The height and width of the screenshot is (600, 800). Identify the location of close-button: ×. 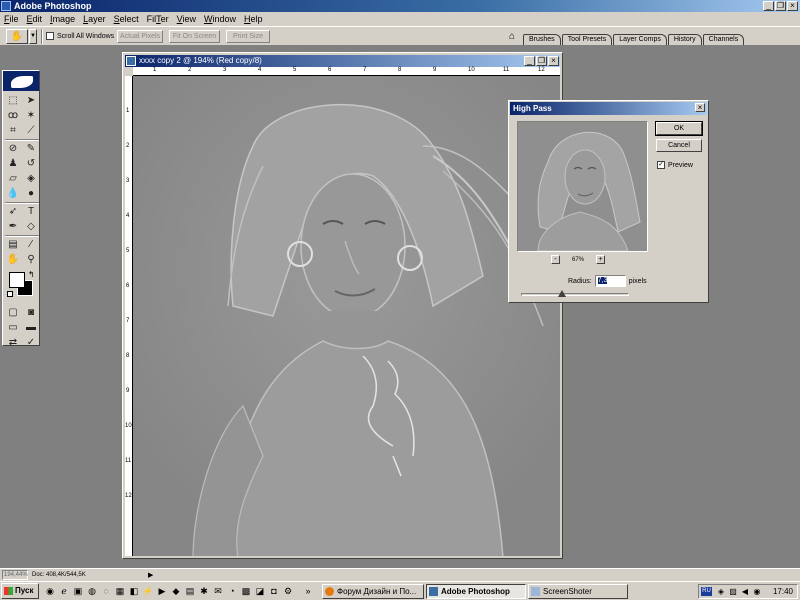
(792, 6).